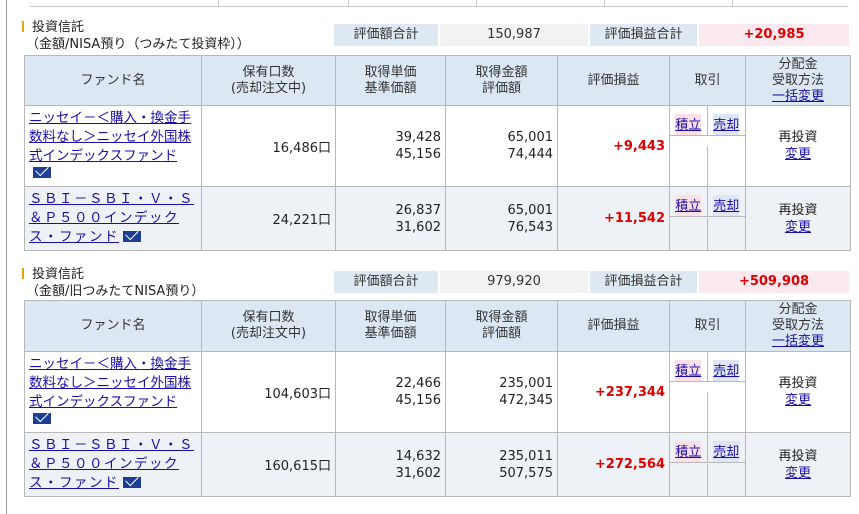 This screenshot has height=514, width=859. I want to click on price-cell: 22,466 45,156, so click(390, 392).